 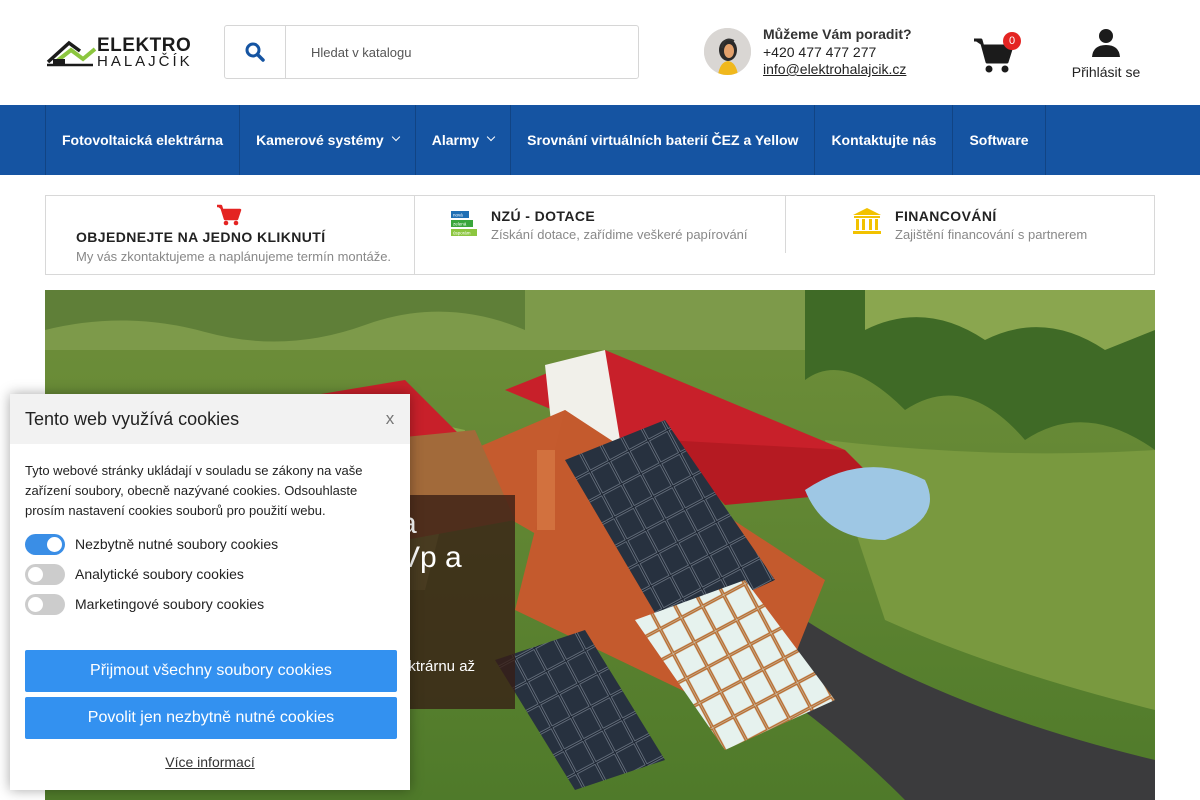 I want to click on advisor-title: Můžeme Vám poradit?, so click(x=837, y=34).